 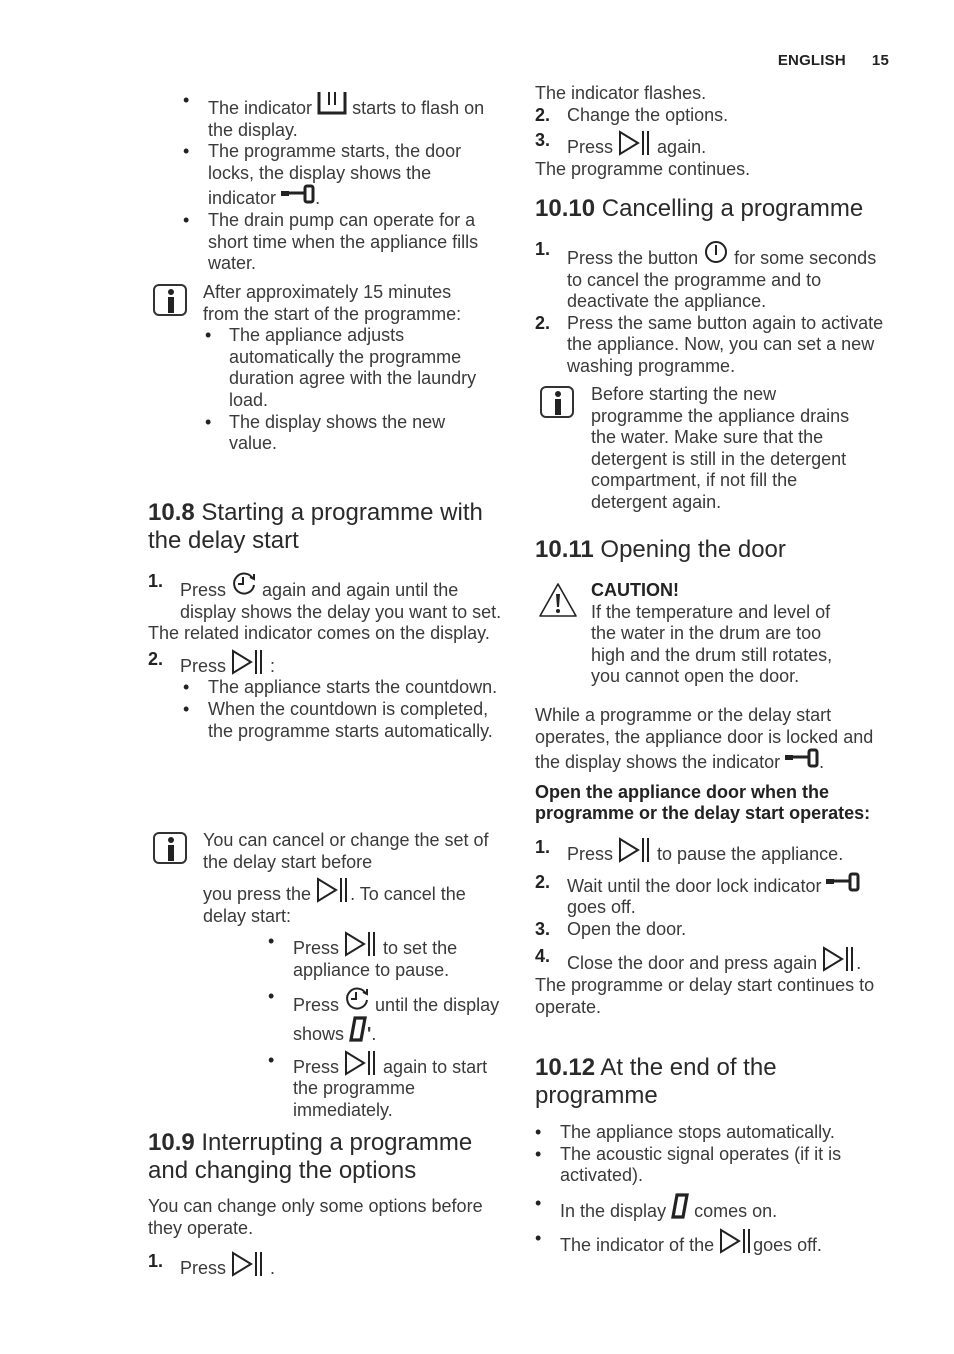 What do you see at coordinates (716, 252) in the screenshot?
I see `on-off-icon` at bounding box center [716, 252].